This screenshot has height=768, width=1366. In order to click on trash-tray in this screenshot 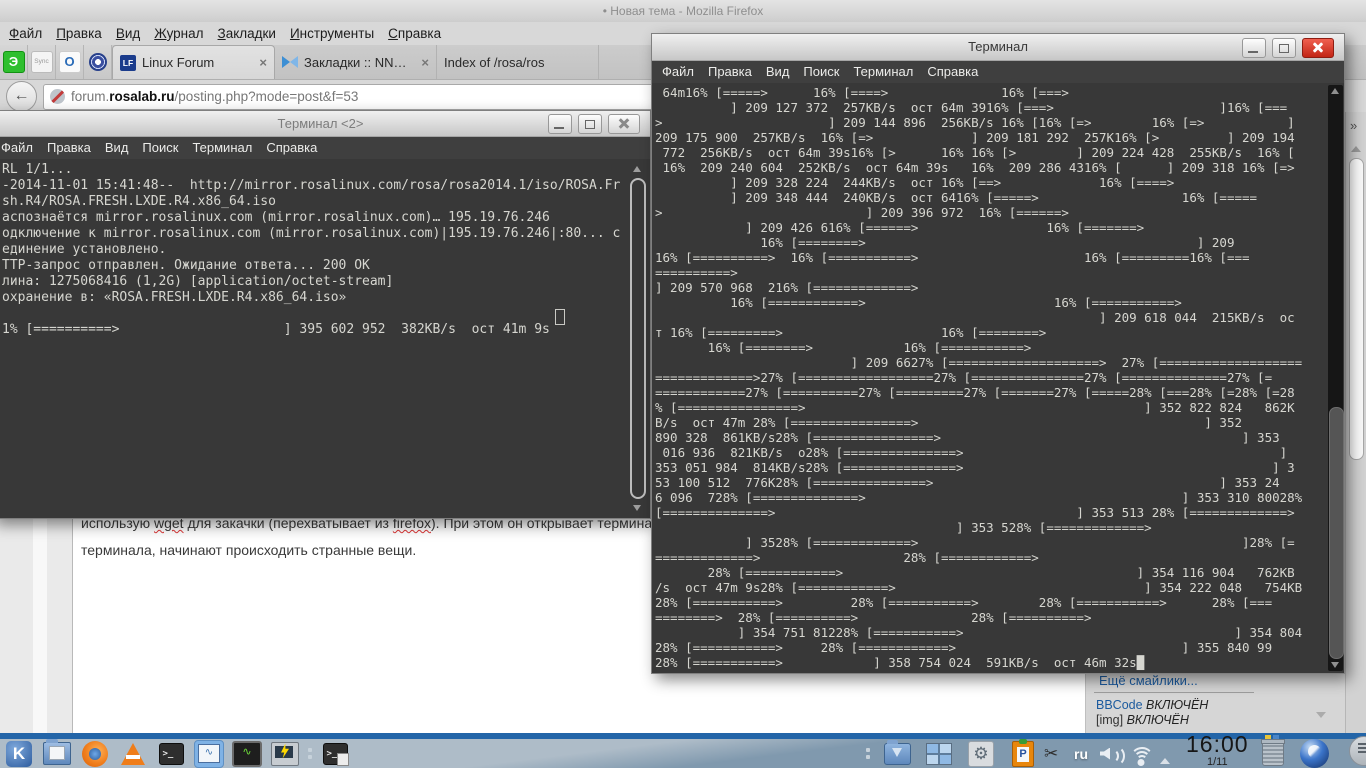, I will do `click(1273, 751)`.